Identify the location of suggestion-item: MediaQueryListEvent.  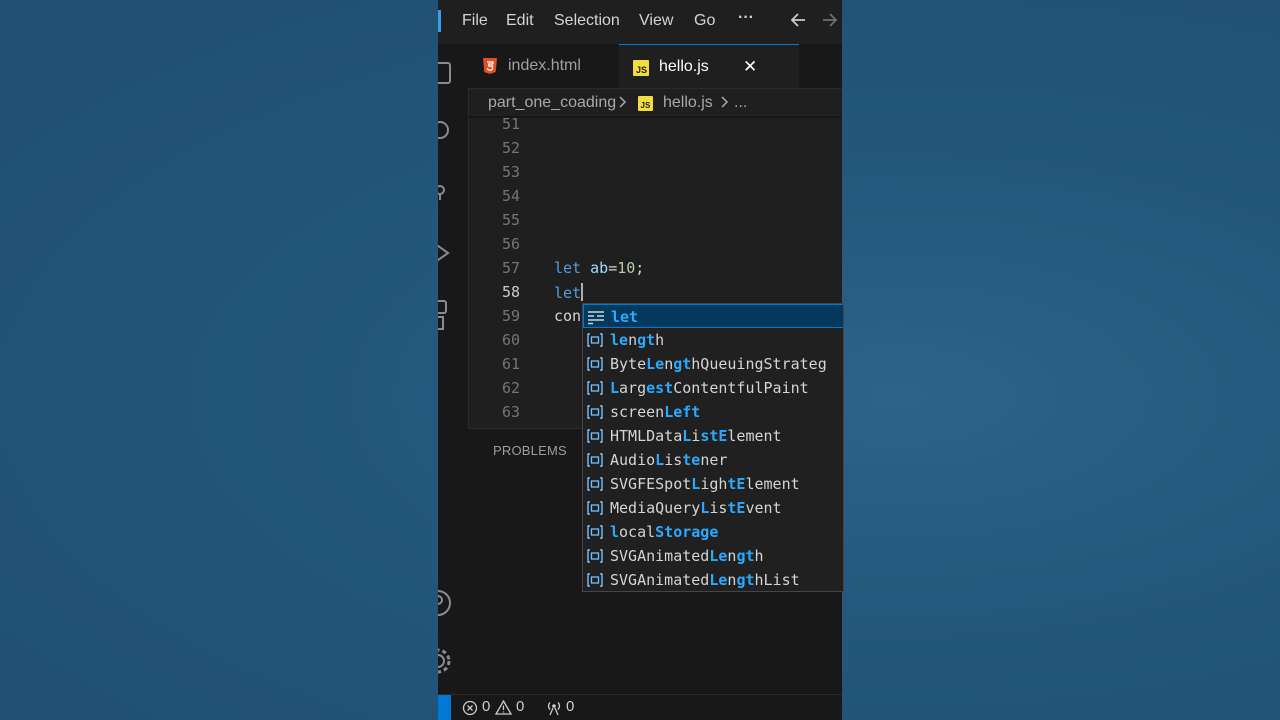
(713, 508).